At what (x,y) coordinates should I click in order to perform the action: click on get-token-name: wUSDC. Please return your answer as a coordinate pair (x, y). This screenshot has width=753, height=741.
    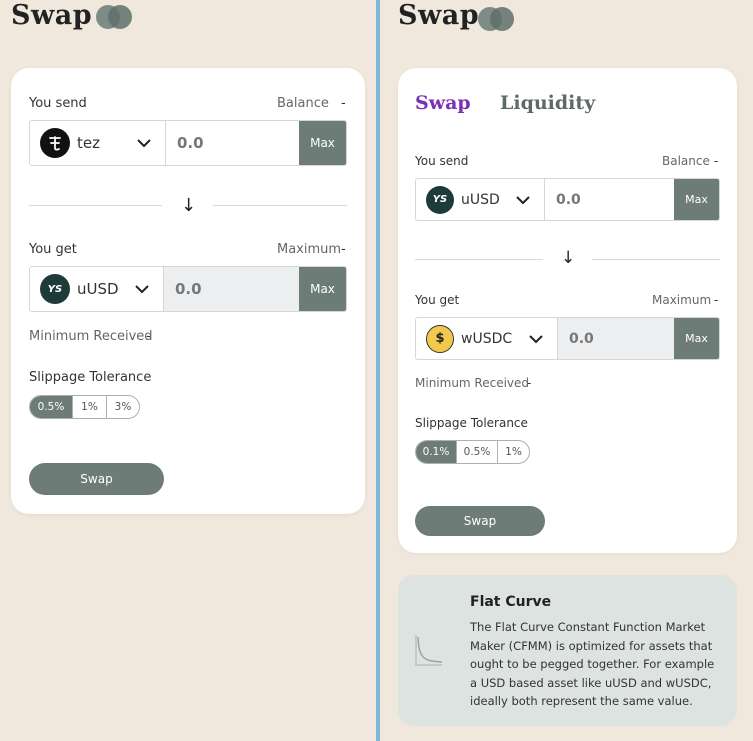
    Looking at the image, I should click on (487, 338).